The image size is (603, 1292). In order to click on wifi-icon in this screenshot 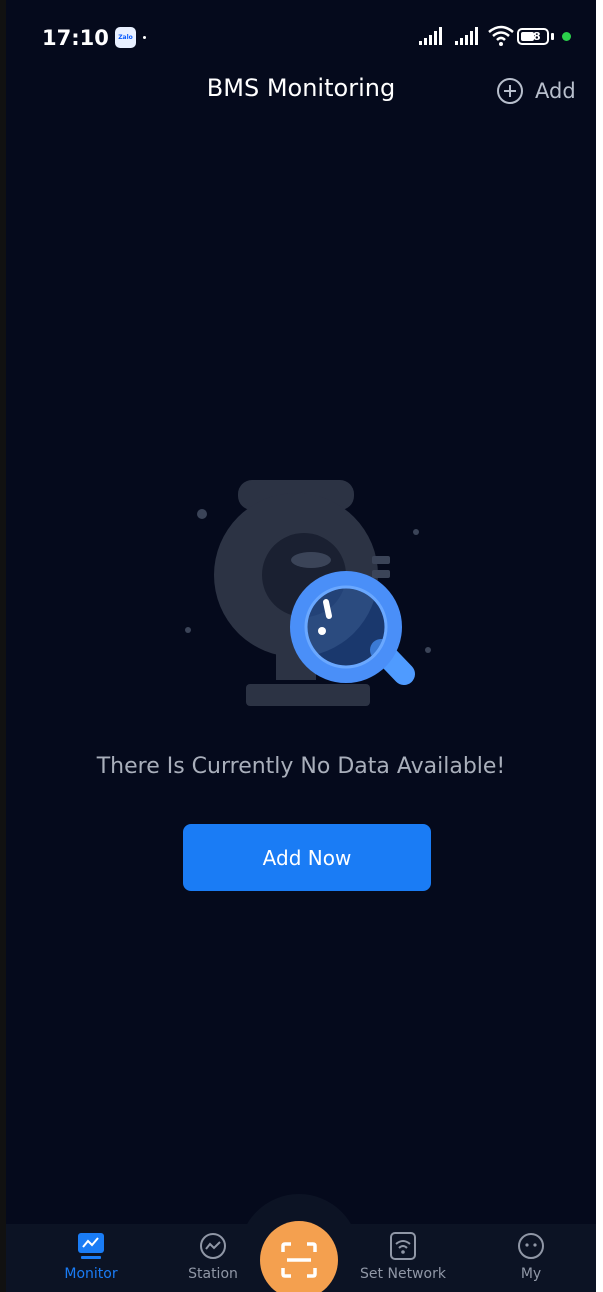, I will do `click(403, 1246)`.